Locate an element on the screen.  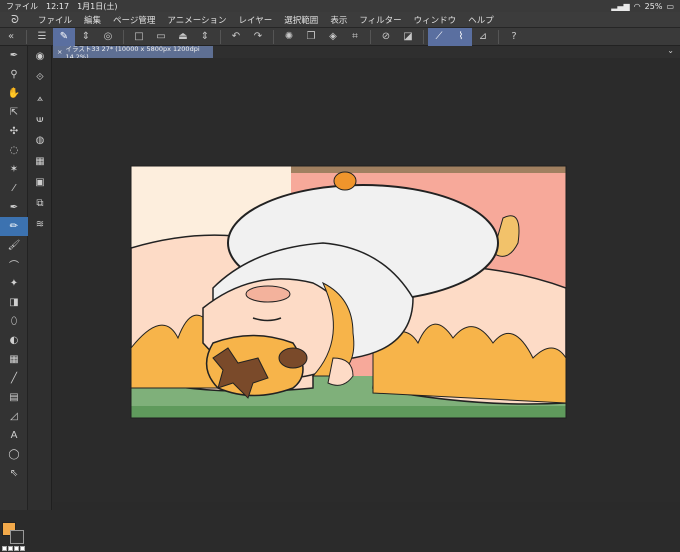
text-icon: A is located at coordinates (14, 435).